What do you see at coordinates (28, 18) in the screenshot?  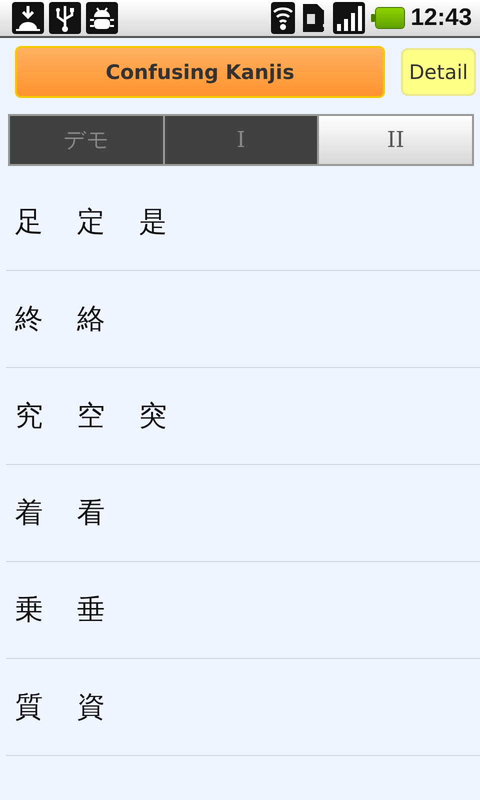 I see `download-icon` at bounding box center [28, 18].